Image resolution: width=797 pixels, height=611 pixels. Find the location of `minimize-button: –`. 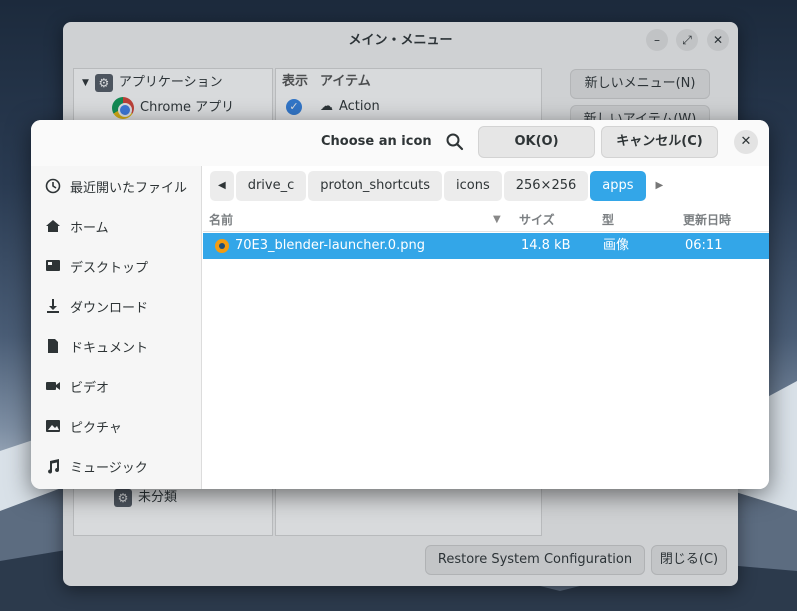

minimize-button: – is located at coordinates (657, 40).